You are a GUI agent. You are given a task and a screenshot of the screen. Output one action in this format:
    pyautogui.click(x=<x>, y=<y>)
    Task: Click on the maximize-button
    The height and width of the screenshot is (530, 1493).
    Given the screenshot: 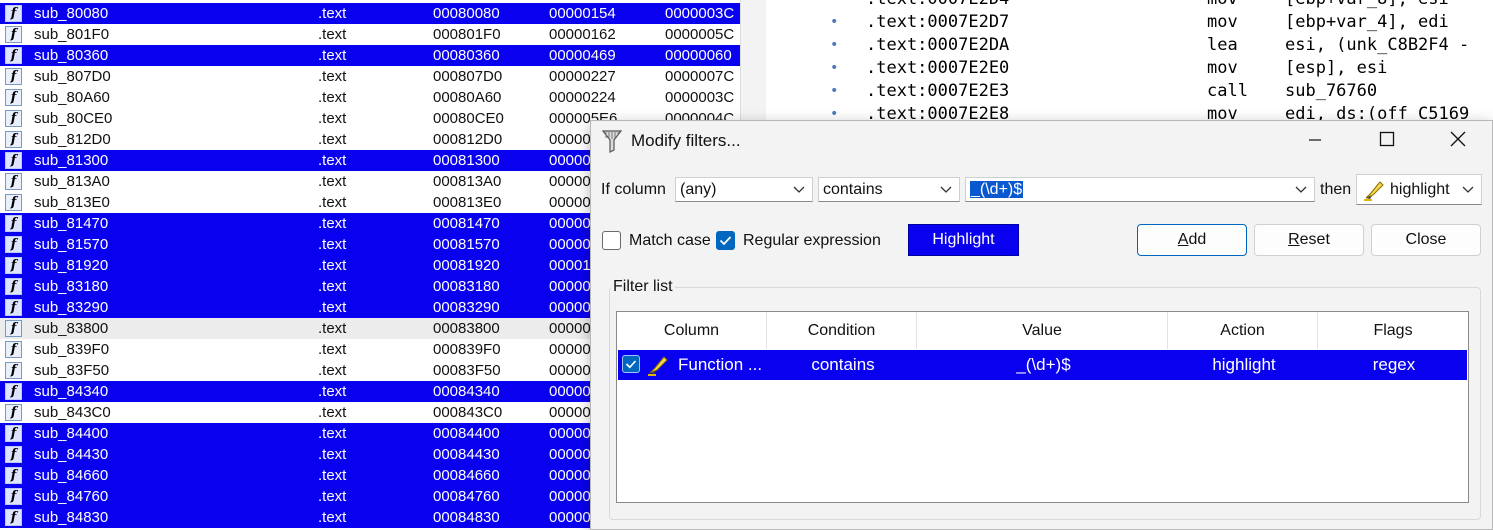 What is the action you would take?
    pyautogui.click(x=1387, y=141)
    